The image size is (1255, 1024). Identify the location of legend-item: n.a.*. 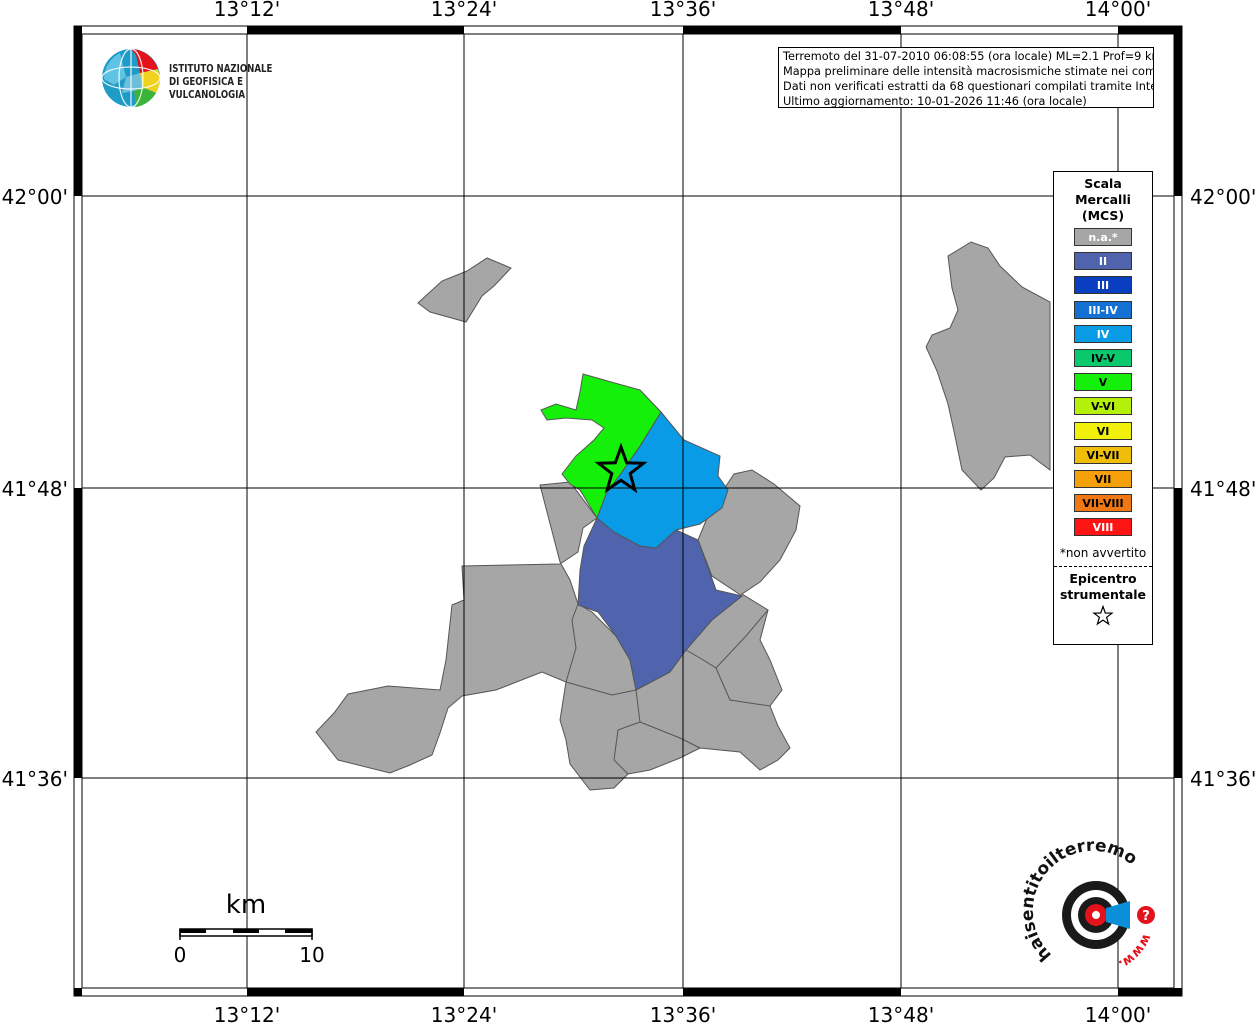
(1103, 237).